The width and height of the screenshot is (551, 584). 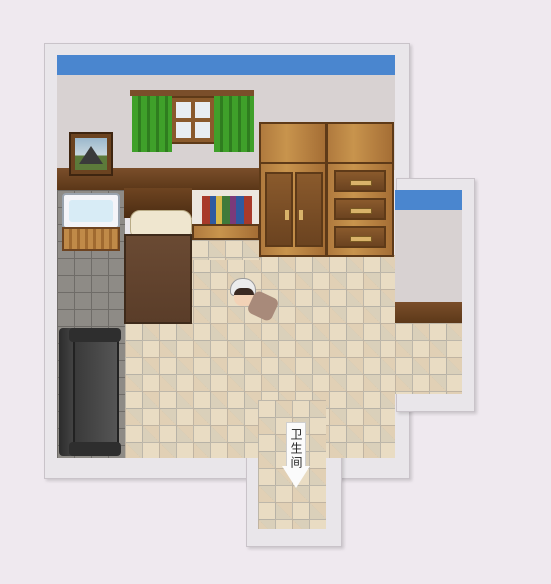 I want to click on bed, so click(x=158, y=256).